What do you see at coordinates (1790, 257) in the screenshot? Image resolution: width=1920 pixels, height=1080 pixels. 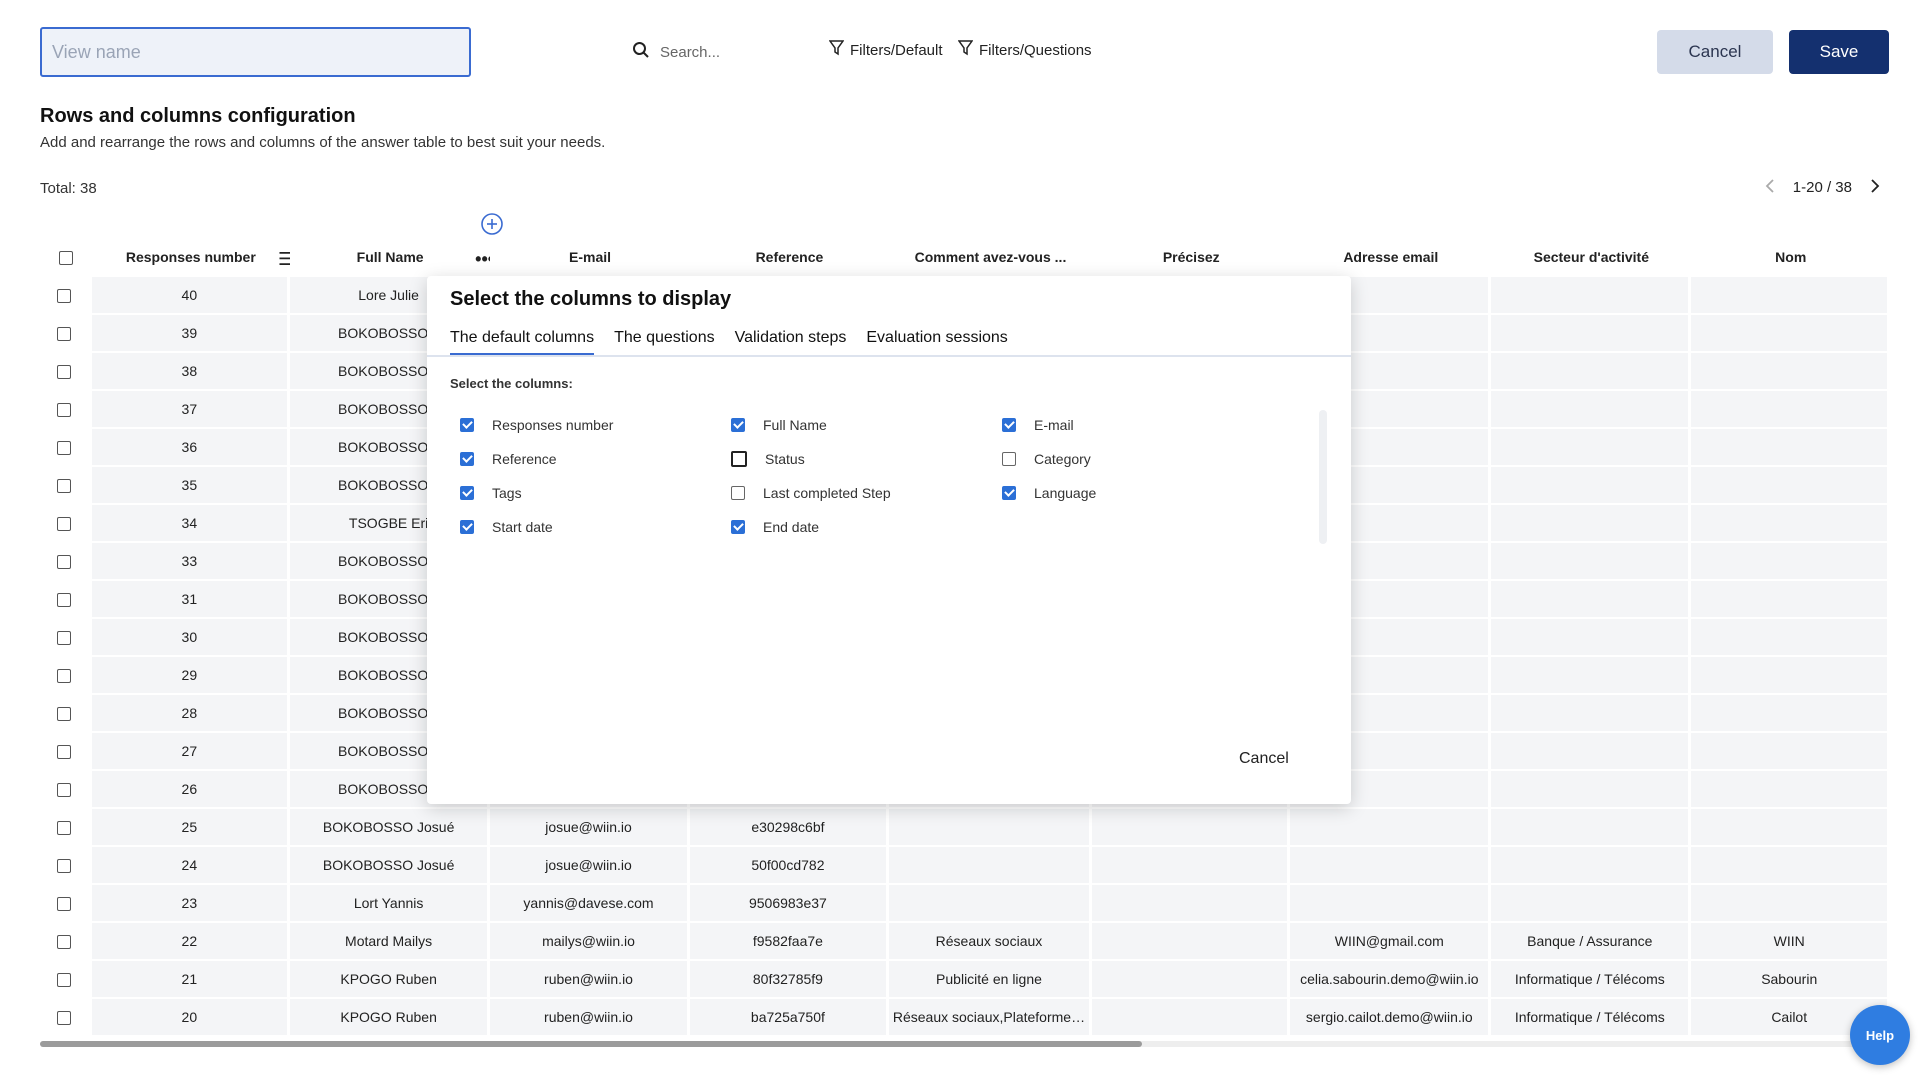 I see `column-header: Nom` at bounding box center [1790, 257].